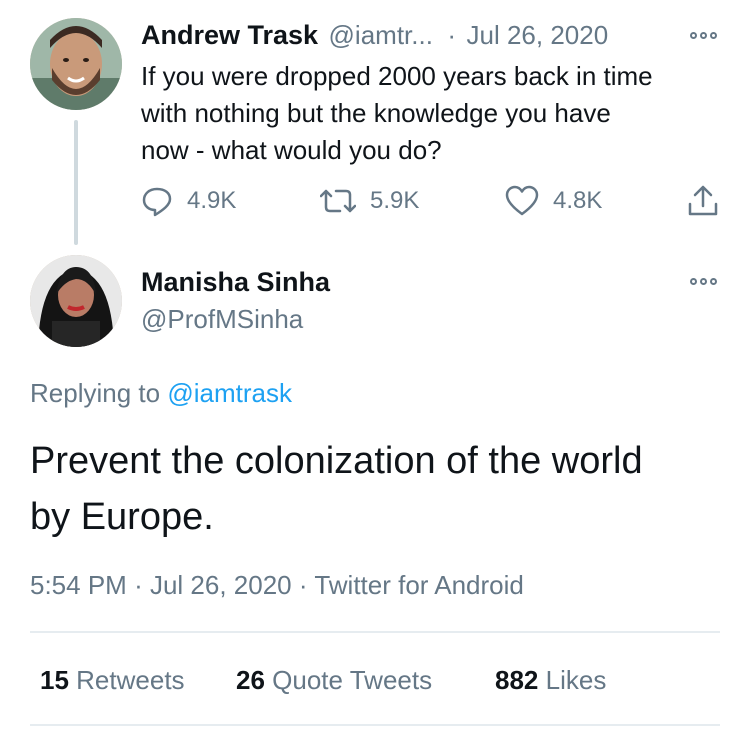 The image size is (750, 736). I want to click on share-button, so click(703, 201).